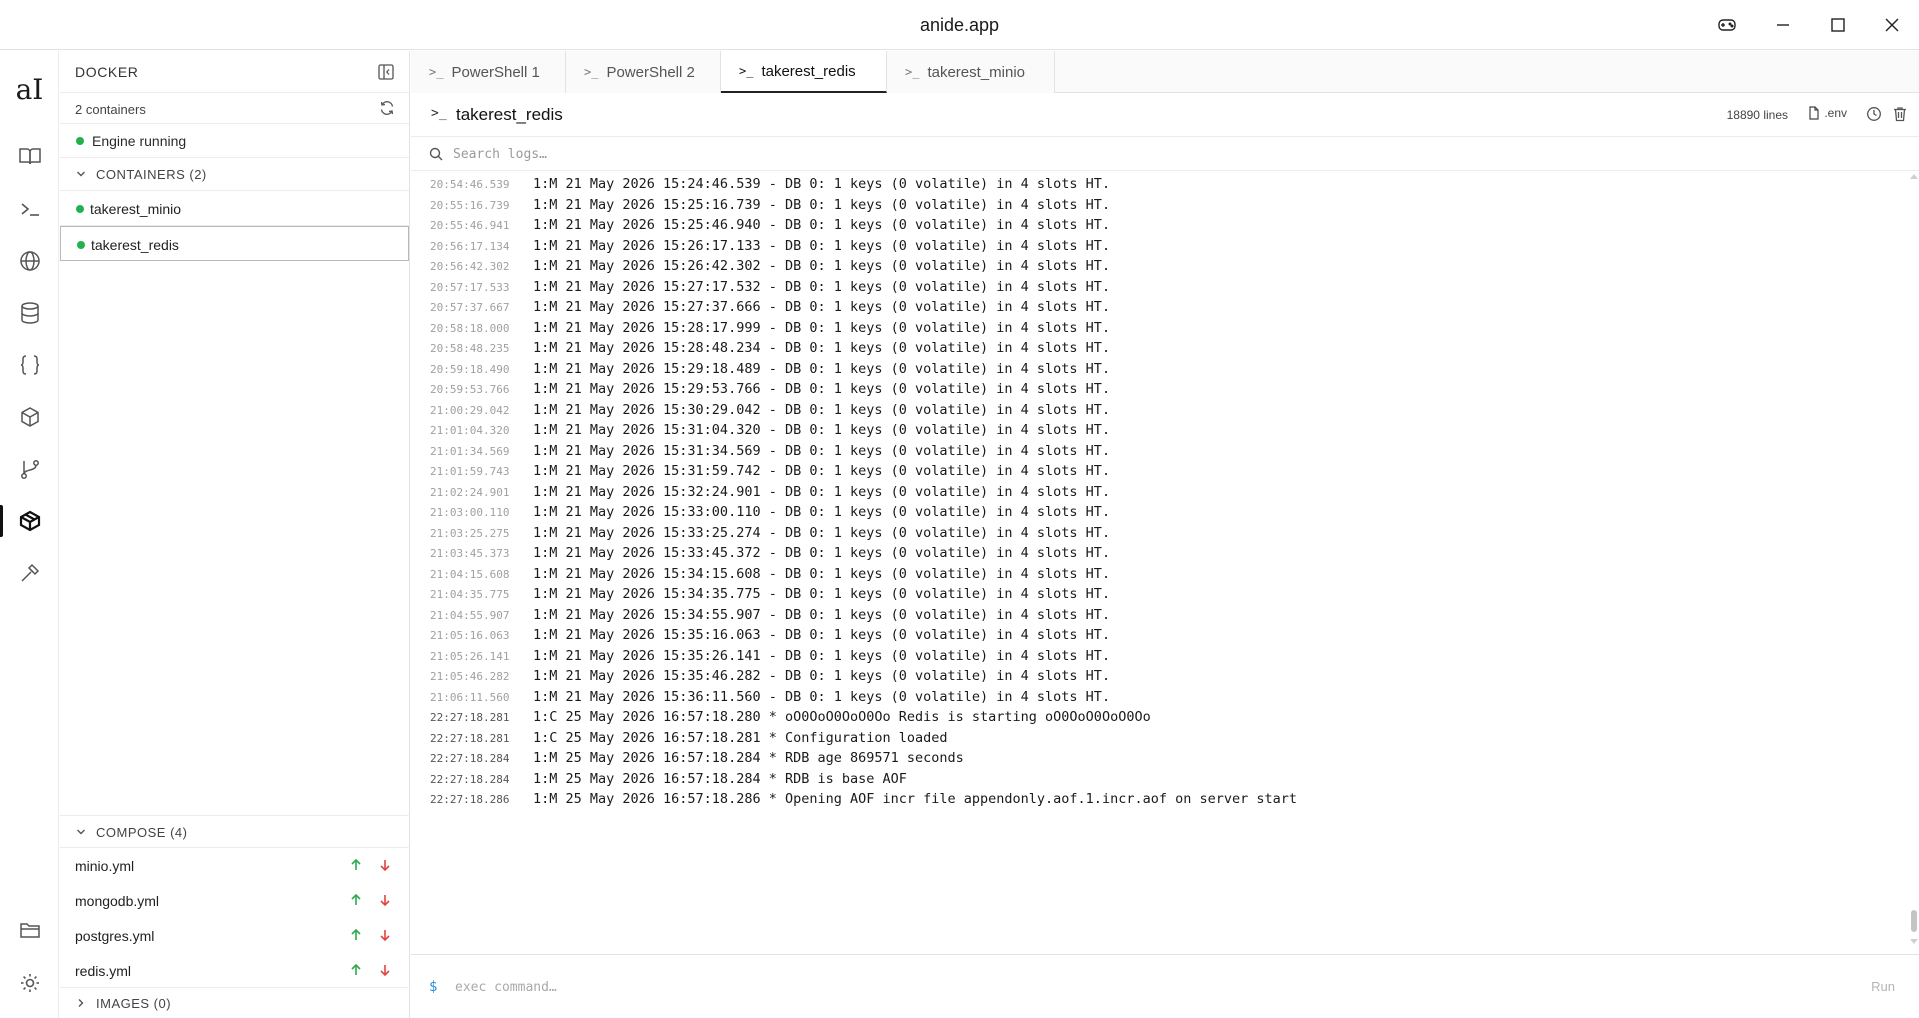 The image size is (1919, 1018). Describe the element at coordinates (1914, 176) in the screenshot. I see `scroll-up-arrow-icon` at that location.